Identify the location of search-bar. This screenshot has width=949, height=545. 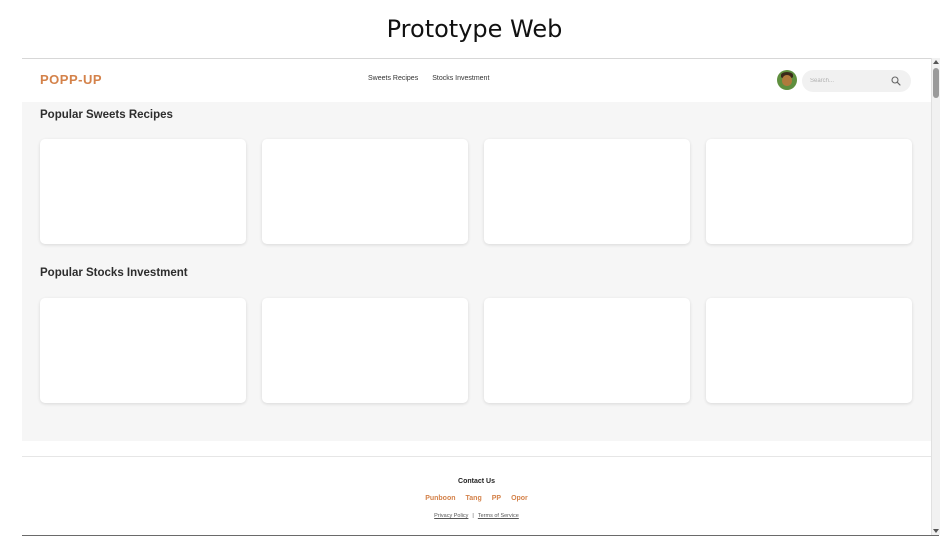
(856, 81).